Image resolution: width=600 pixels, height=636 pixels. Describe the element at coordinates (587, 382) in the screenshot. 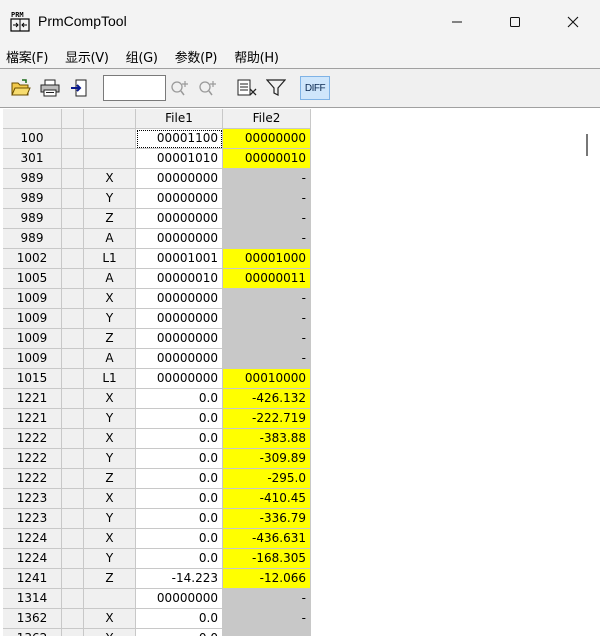

I see `vertical-scrollbar` at that location.